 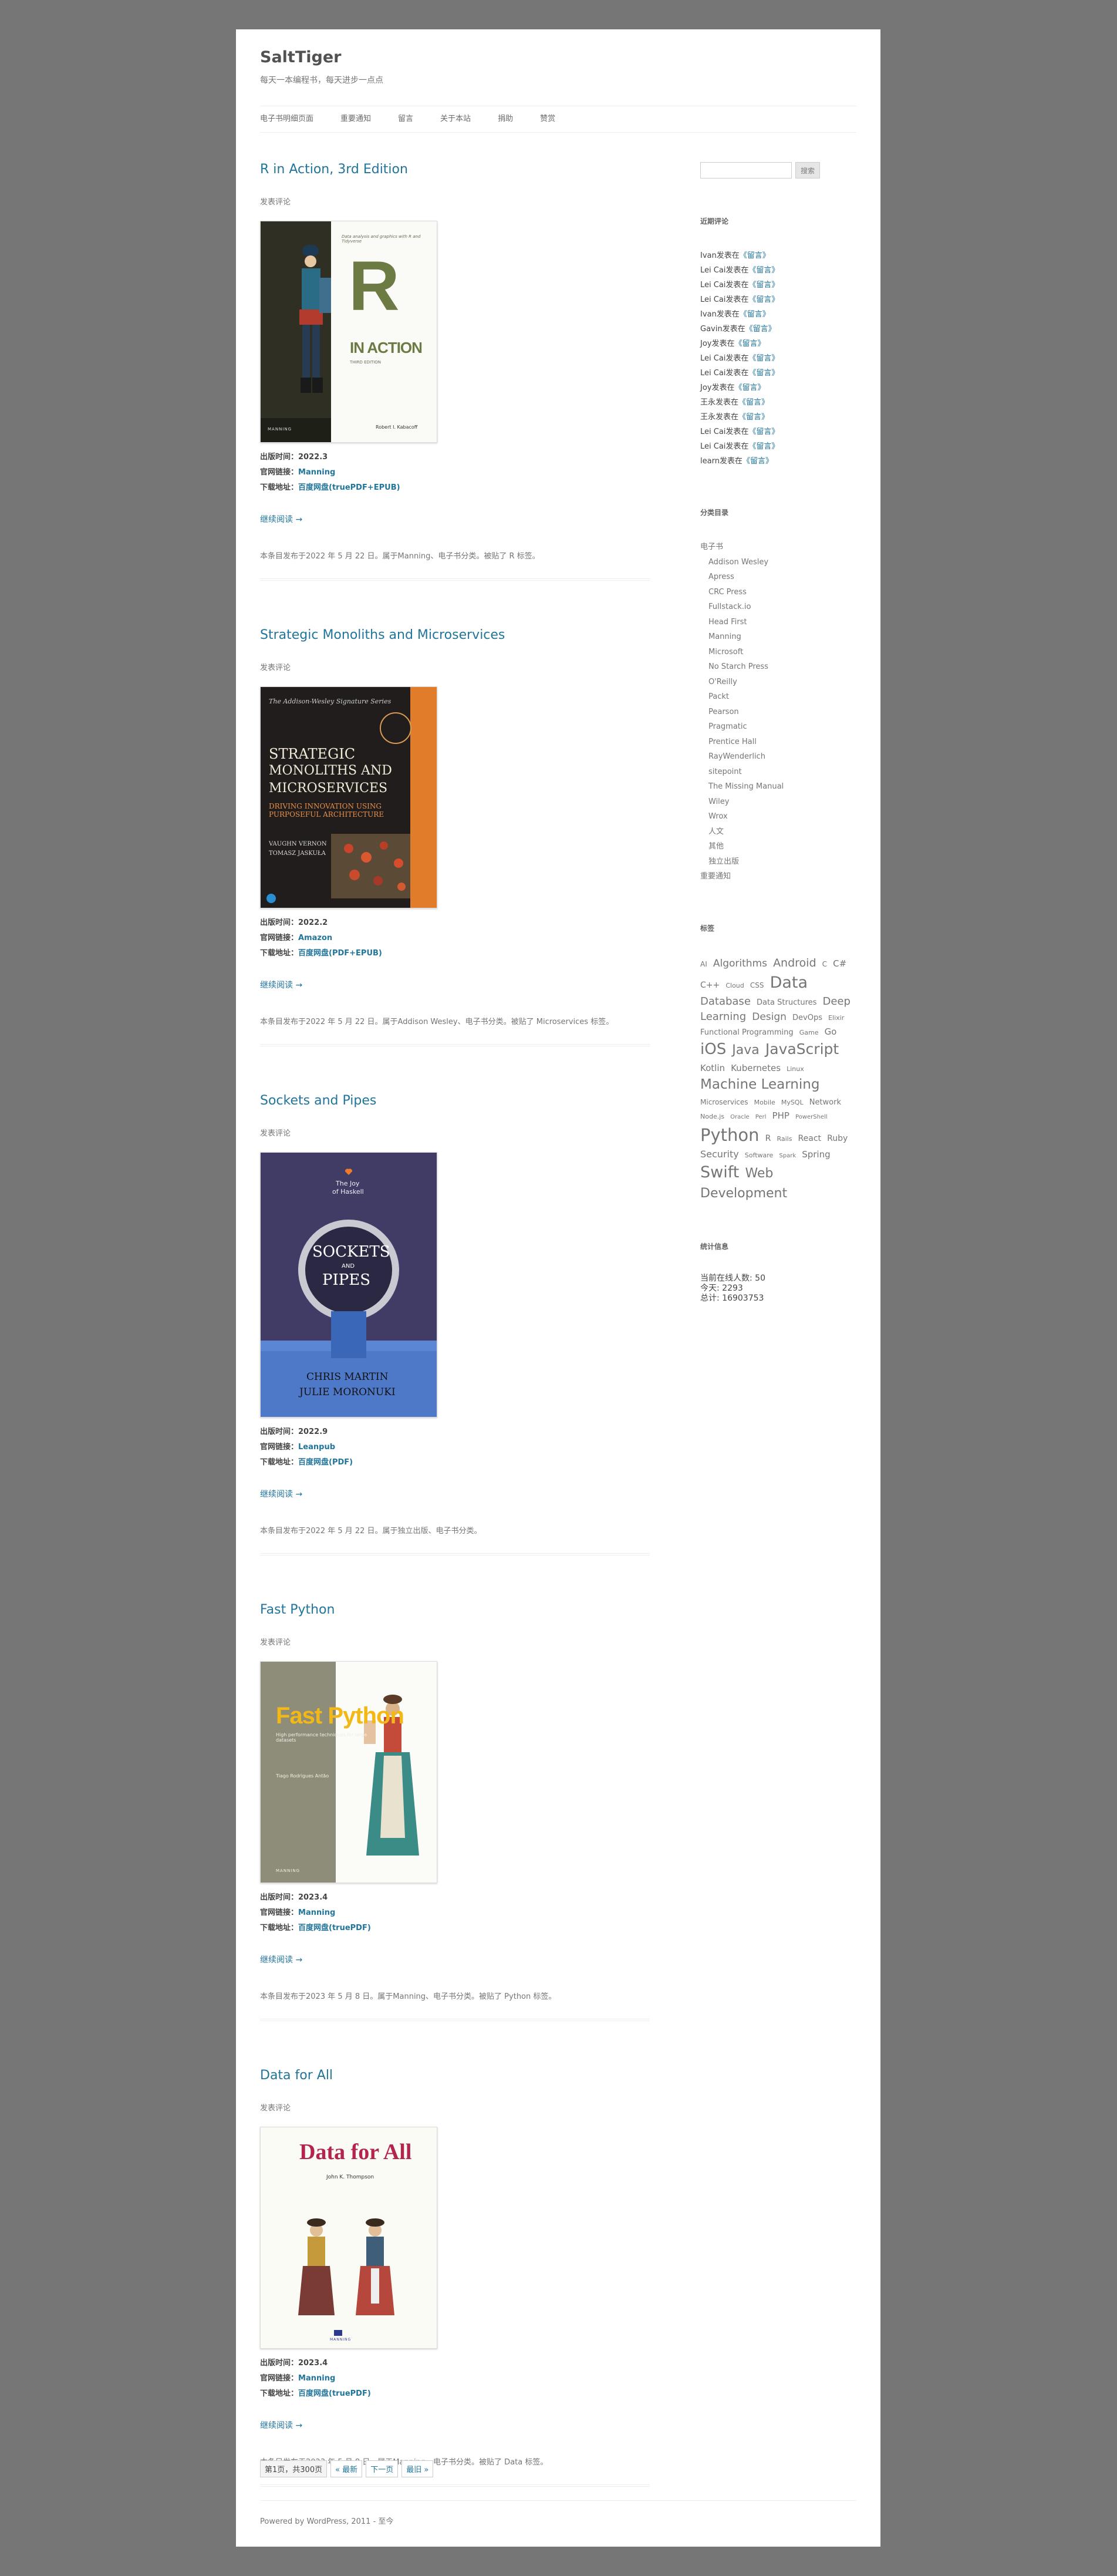 What do you see at coordinates (808, 170) in the screenshot?
I see `search-button: 搜索` at bounding box center [808, 170].